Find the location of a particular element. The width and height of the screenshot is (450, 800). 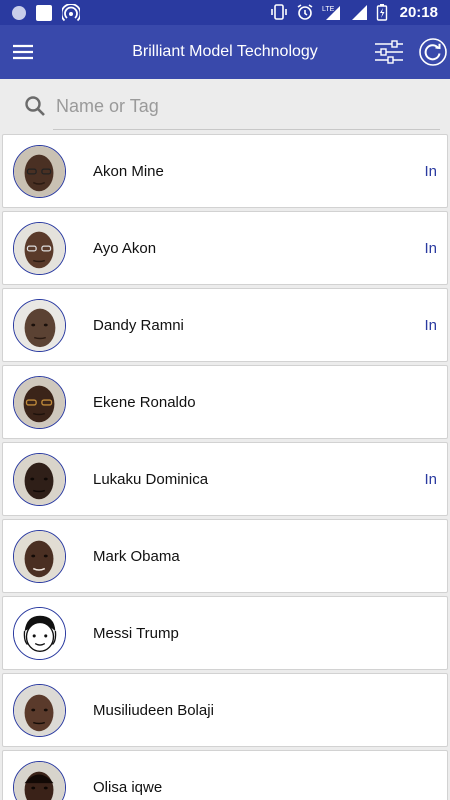

search-underline is located at coordinates (246, 129).